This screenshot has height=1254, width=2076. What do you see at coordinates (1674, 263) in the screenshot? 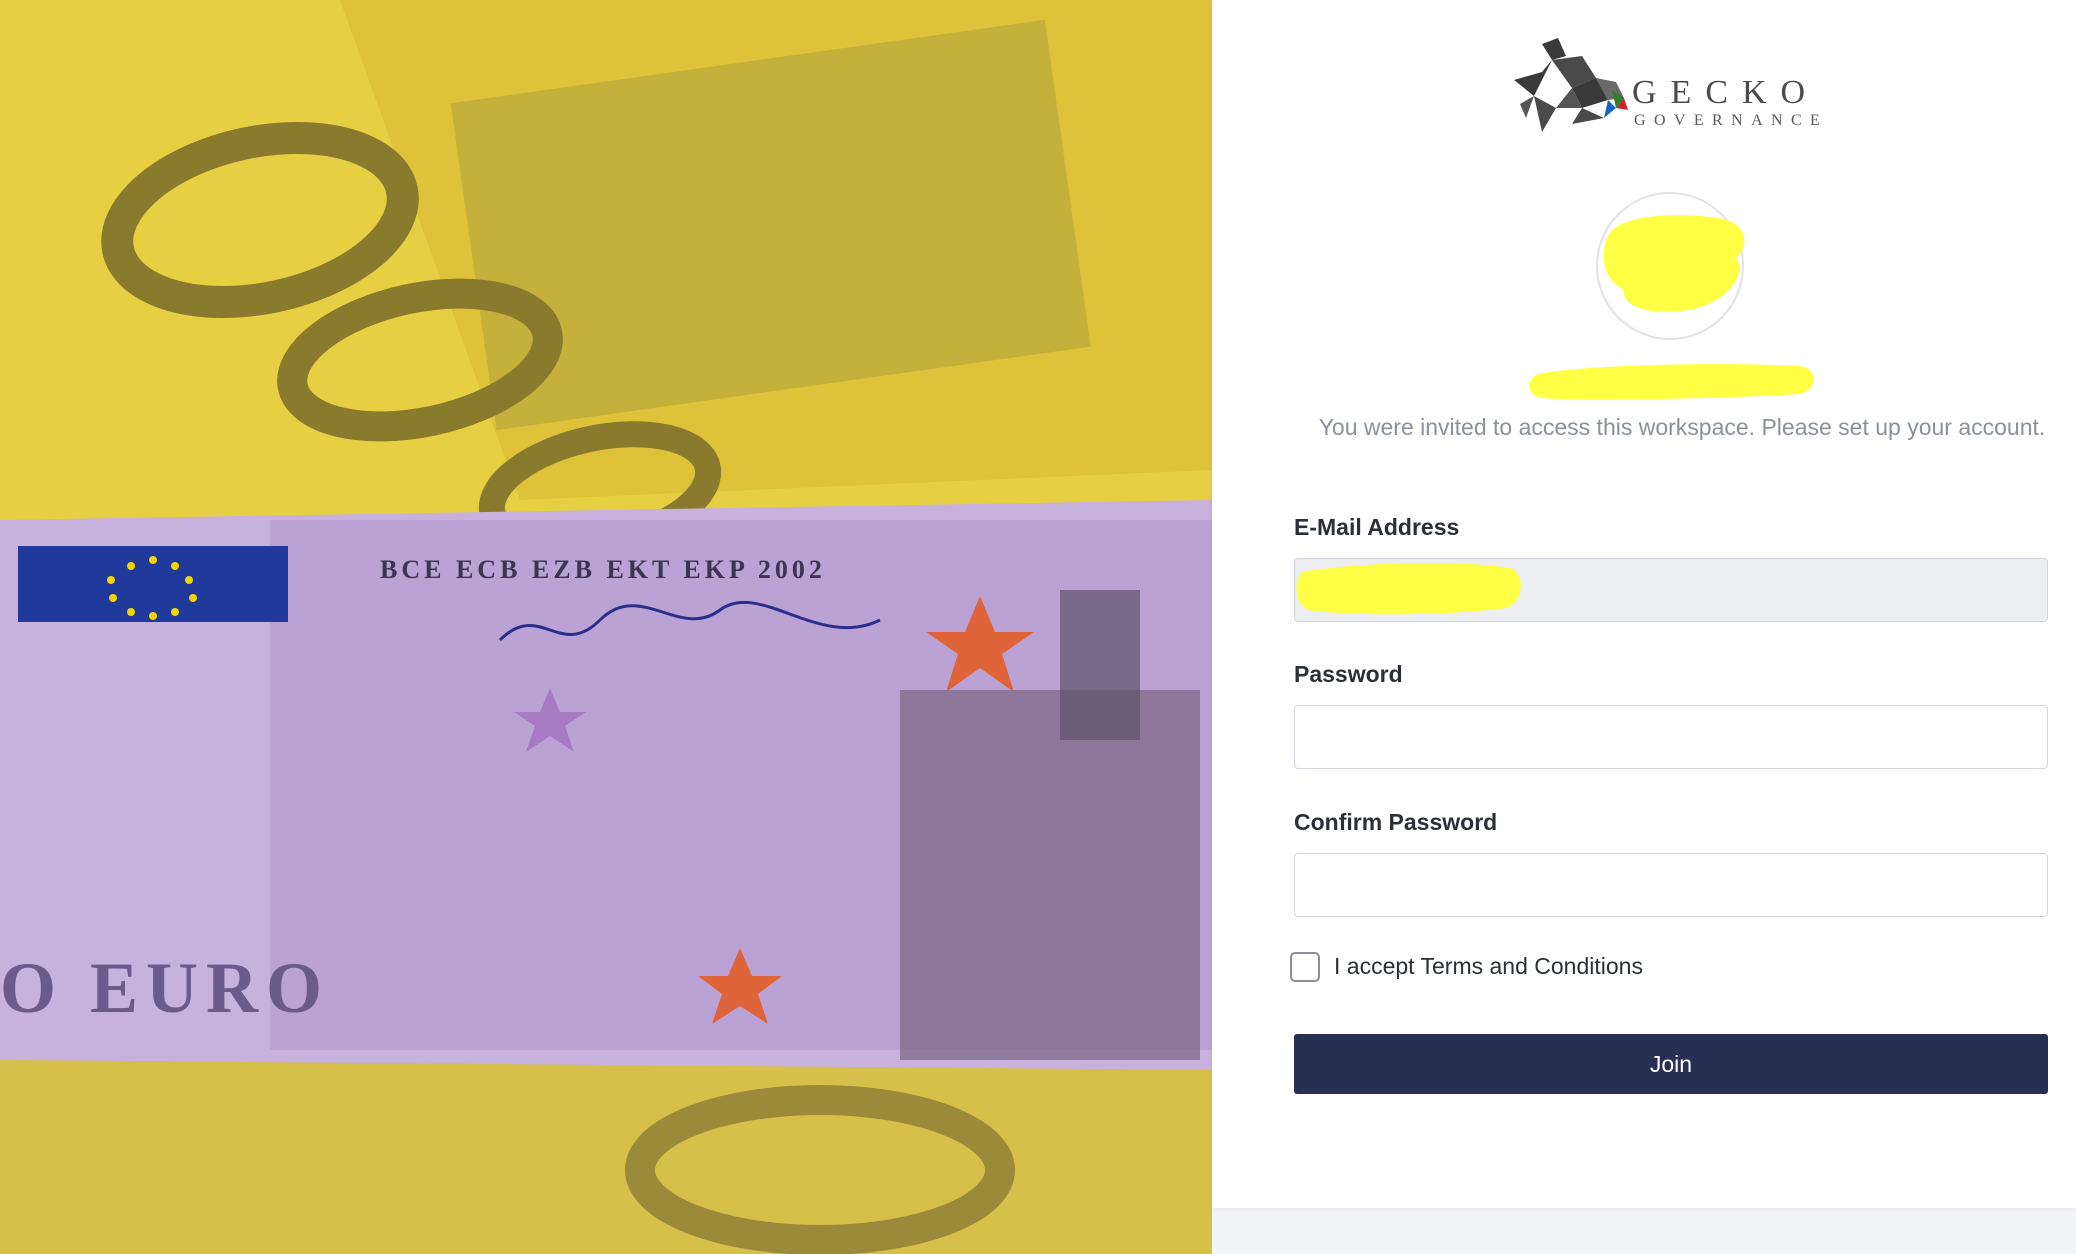
I see `avatar-redaction-mark` at bounding box center [1674, 263].